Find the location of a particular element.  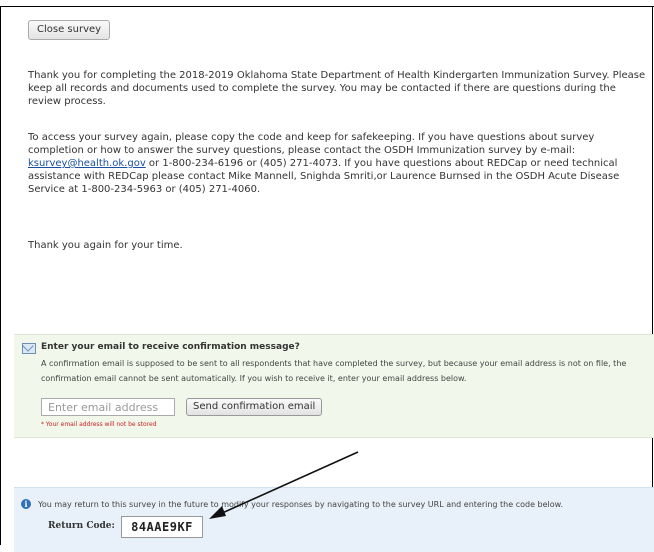

email-input is located at coordinates (108, 407).